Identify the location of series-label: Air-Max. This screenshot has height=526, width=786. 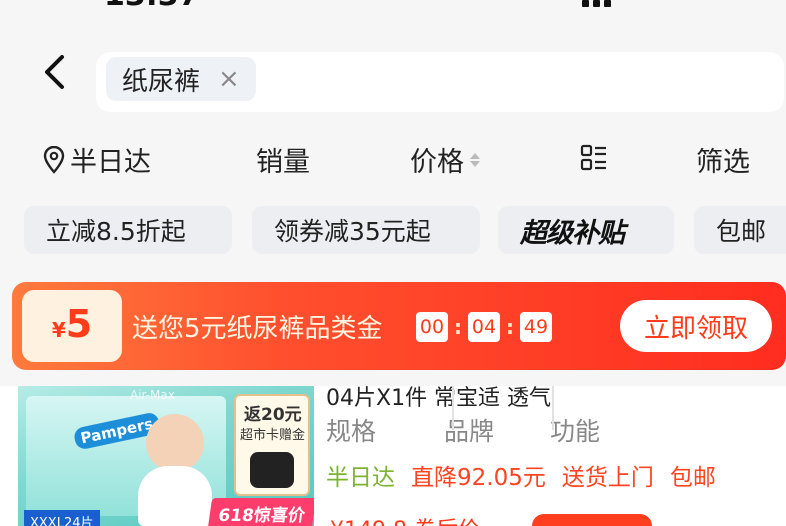
(152, 395).